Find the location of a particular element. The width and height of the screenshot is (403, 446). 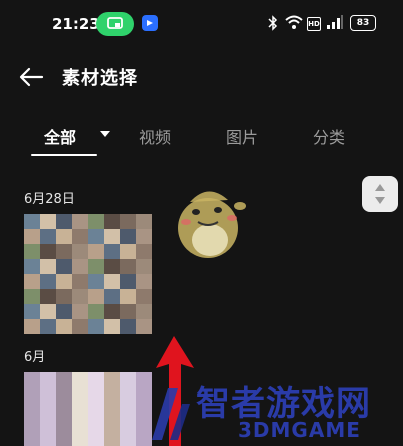

section-date: 6月 is located at coordinates (35, 357).